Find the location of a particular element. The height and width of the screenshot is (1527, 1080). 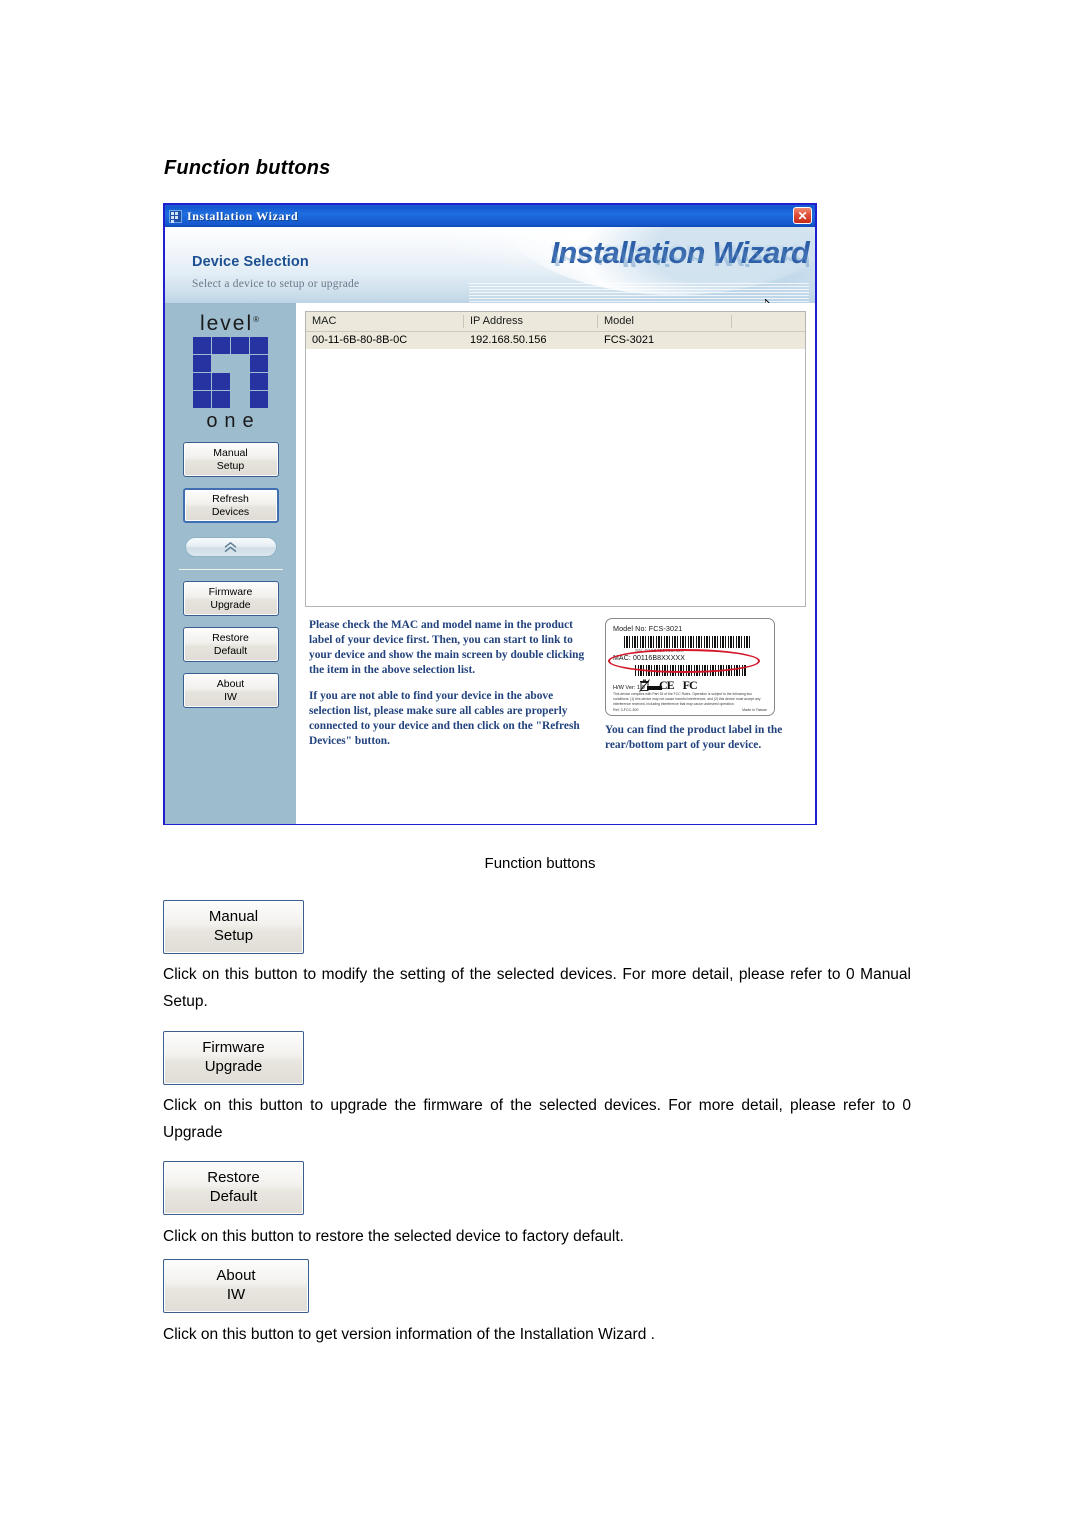

about-iw-button: About IW is located at coordinates (230, 690).